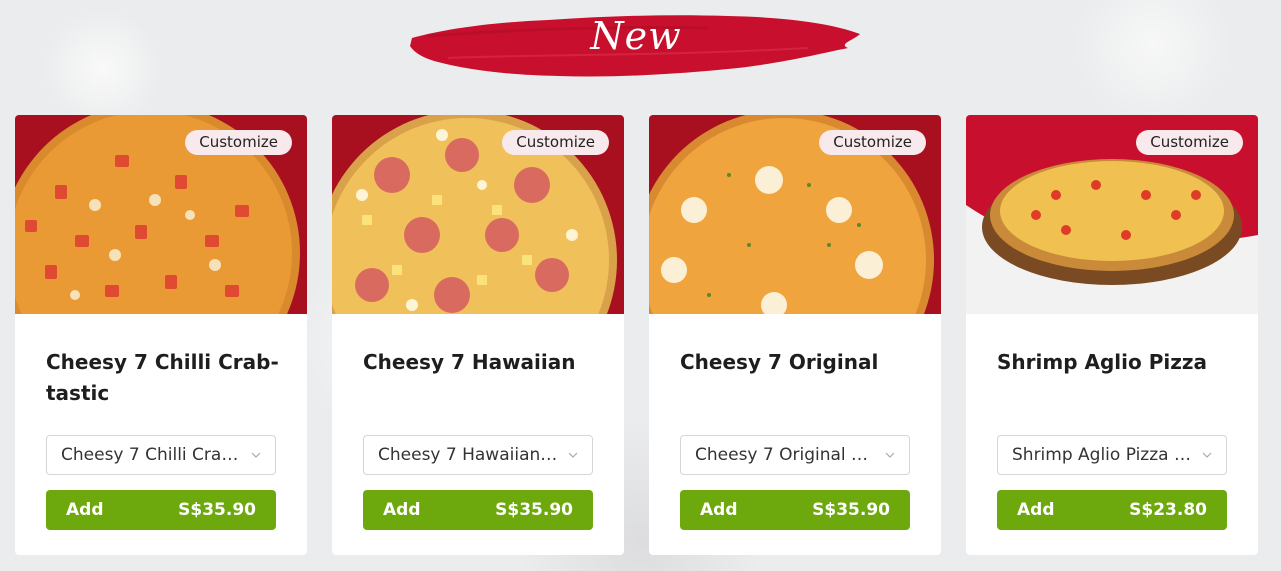 The width and height of the screenshot is (1281, 571). I want to click on banner-title: New, so click(636, 36).